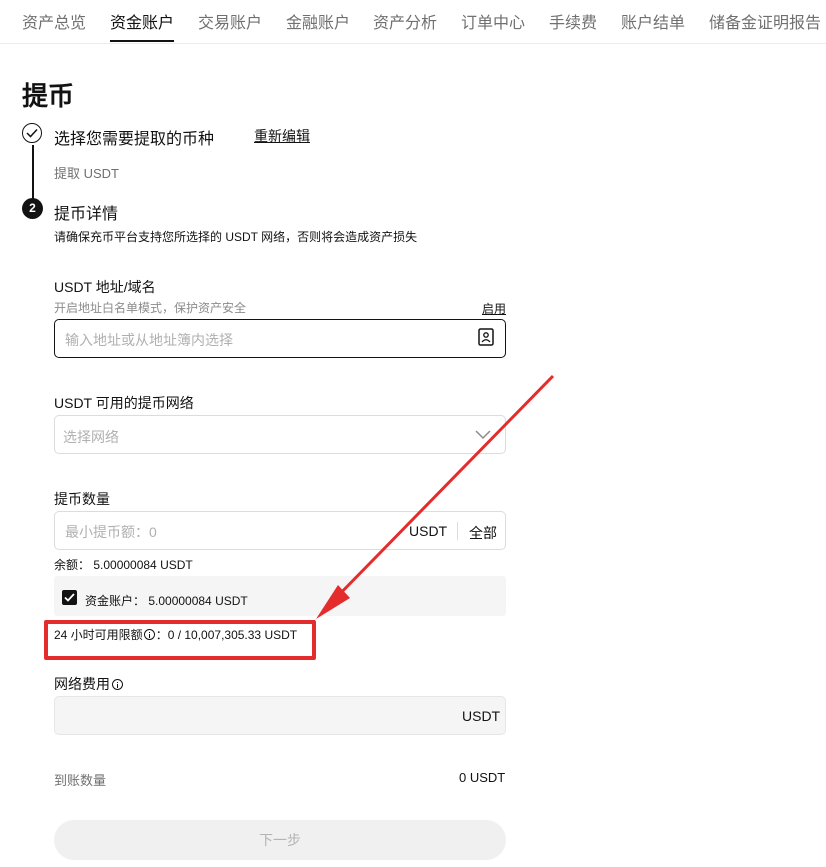 This screenshot has height=867, width=826. What do you see at coordinates (98, 635) in the screenshot?
I see `daily-limit-label: 24 小时可用限额` at bounding box center [98, 635].